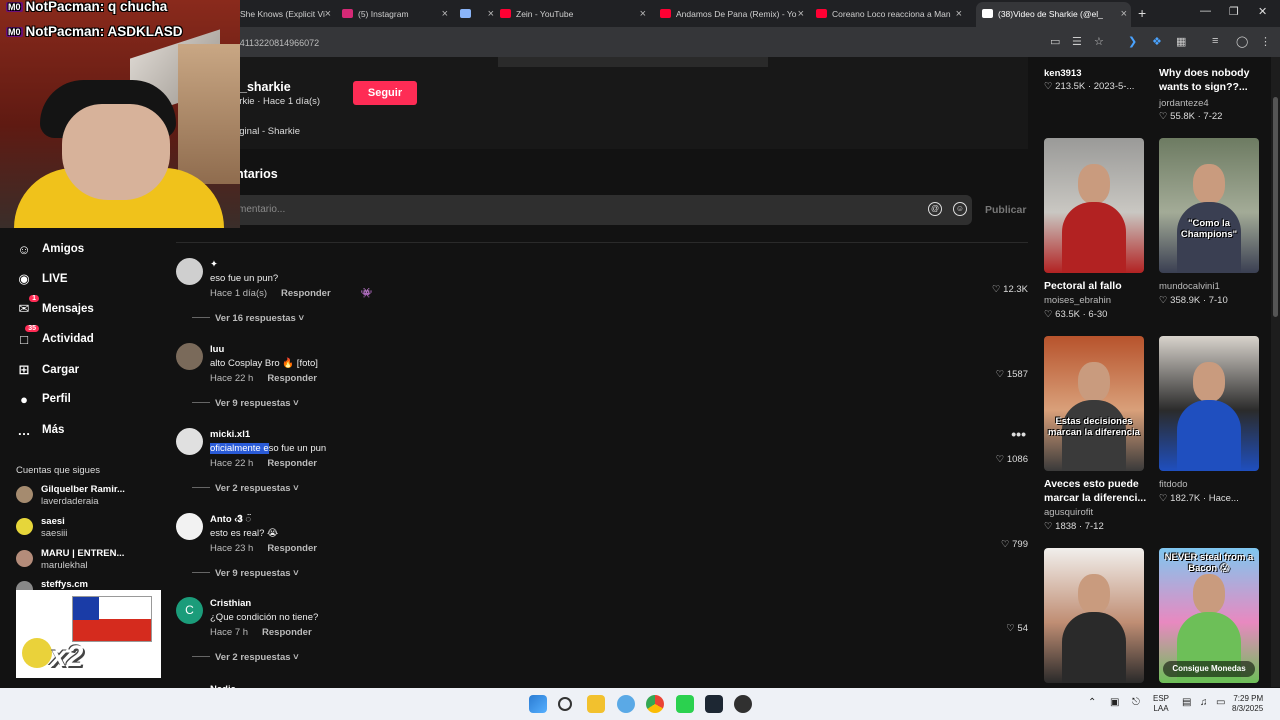 The height and width of the screenshot is (720, 1280). I want to click on extension-2-icon: ❖, so click(1157, 41).